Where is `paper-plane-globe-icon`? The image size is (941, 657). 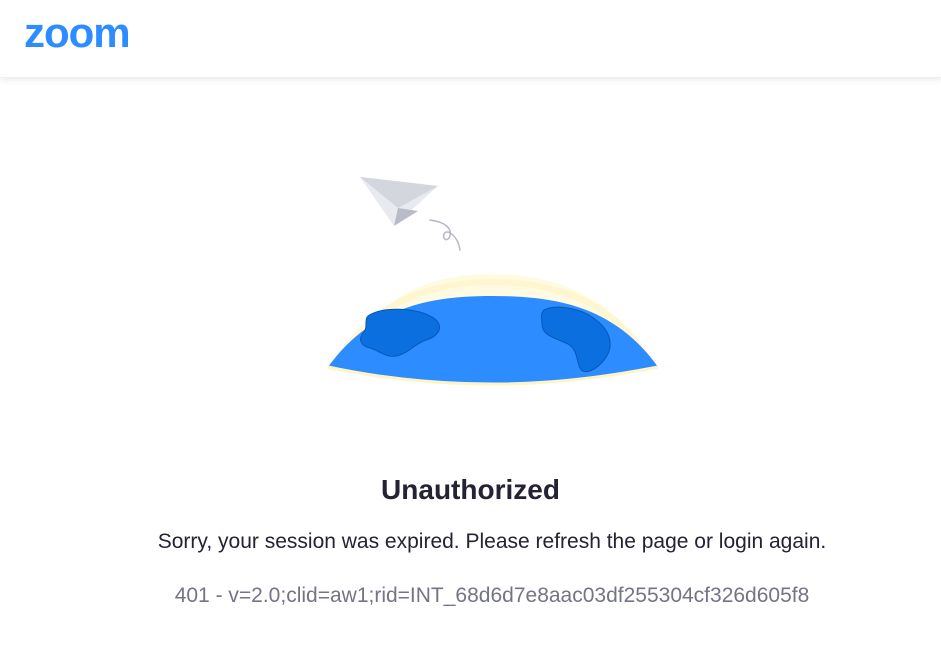 paper-plane-globe-icon is located at coordinates (493, 281).